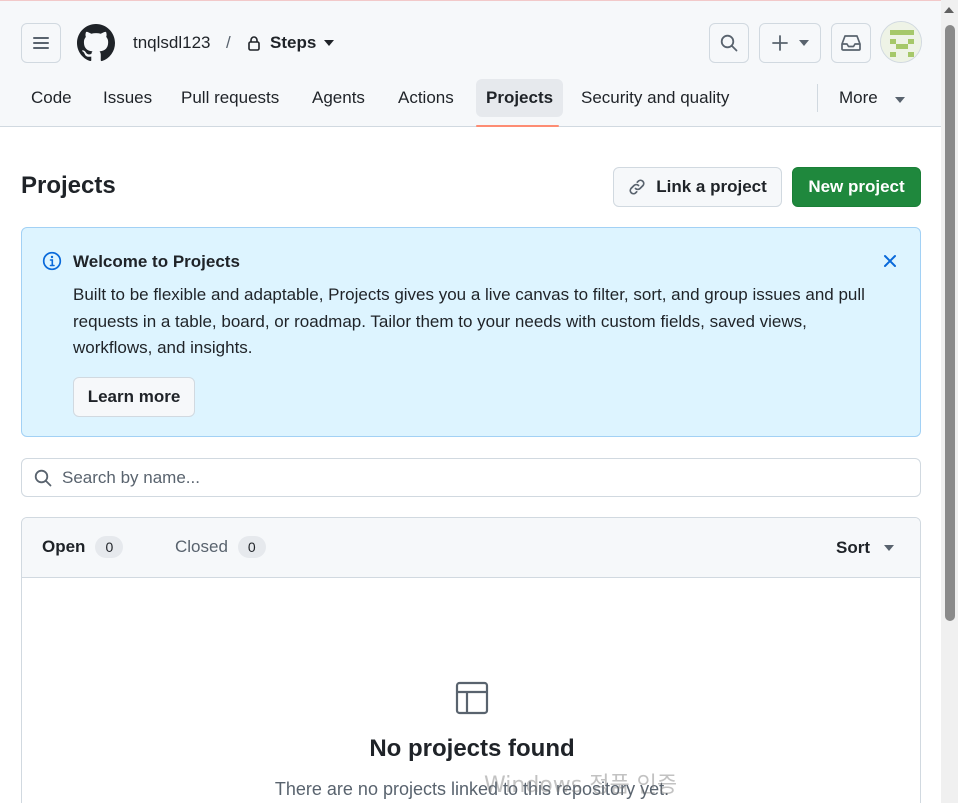  What do you see at coordinates (251, 547) in the screenshot?
I see `closed-count-badge: 0` at bounding box center [251, 547].